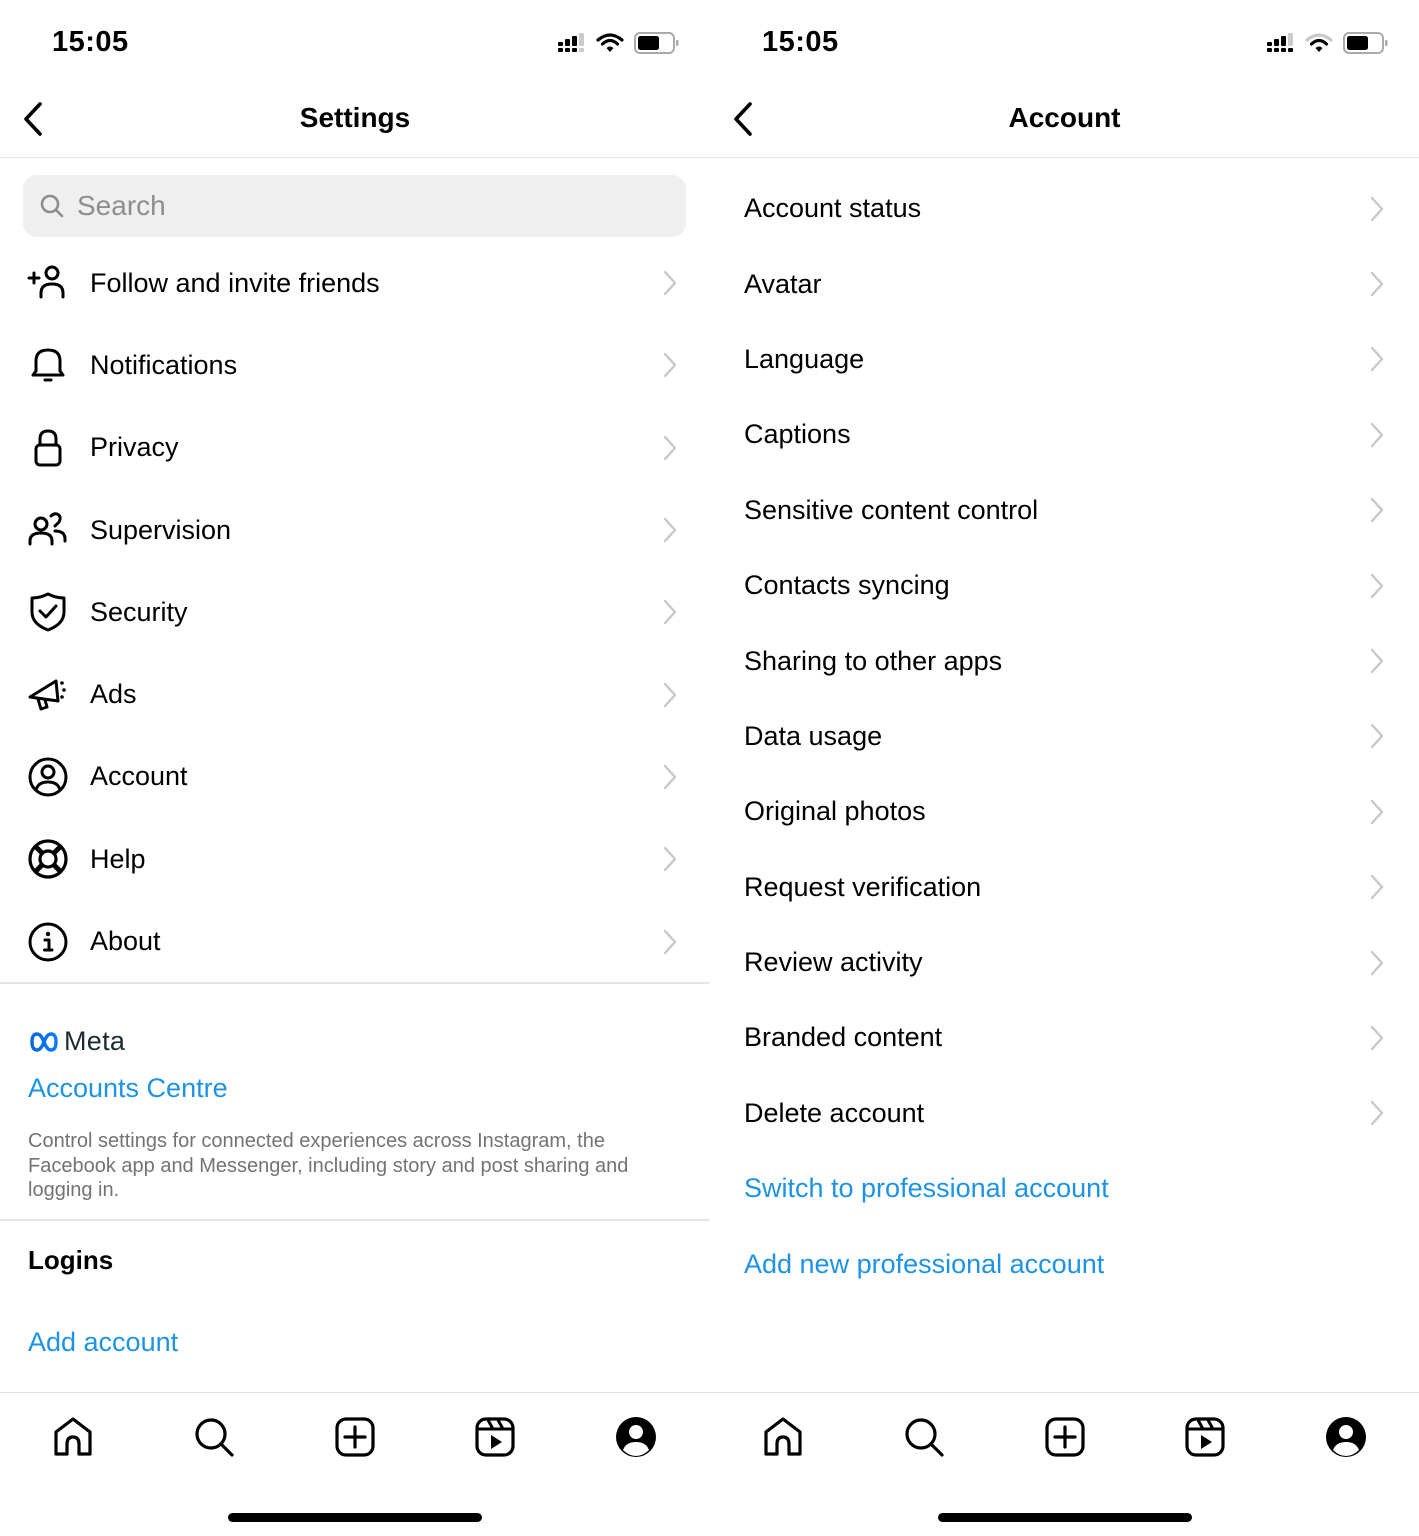 The height and width of the screenshot is (1536, 1419). What do you see at coordinates (355, 983) in the screenshot?
I see `section-divider` at bounding box center [355, 983].